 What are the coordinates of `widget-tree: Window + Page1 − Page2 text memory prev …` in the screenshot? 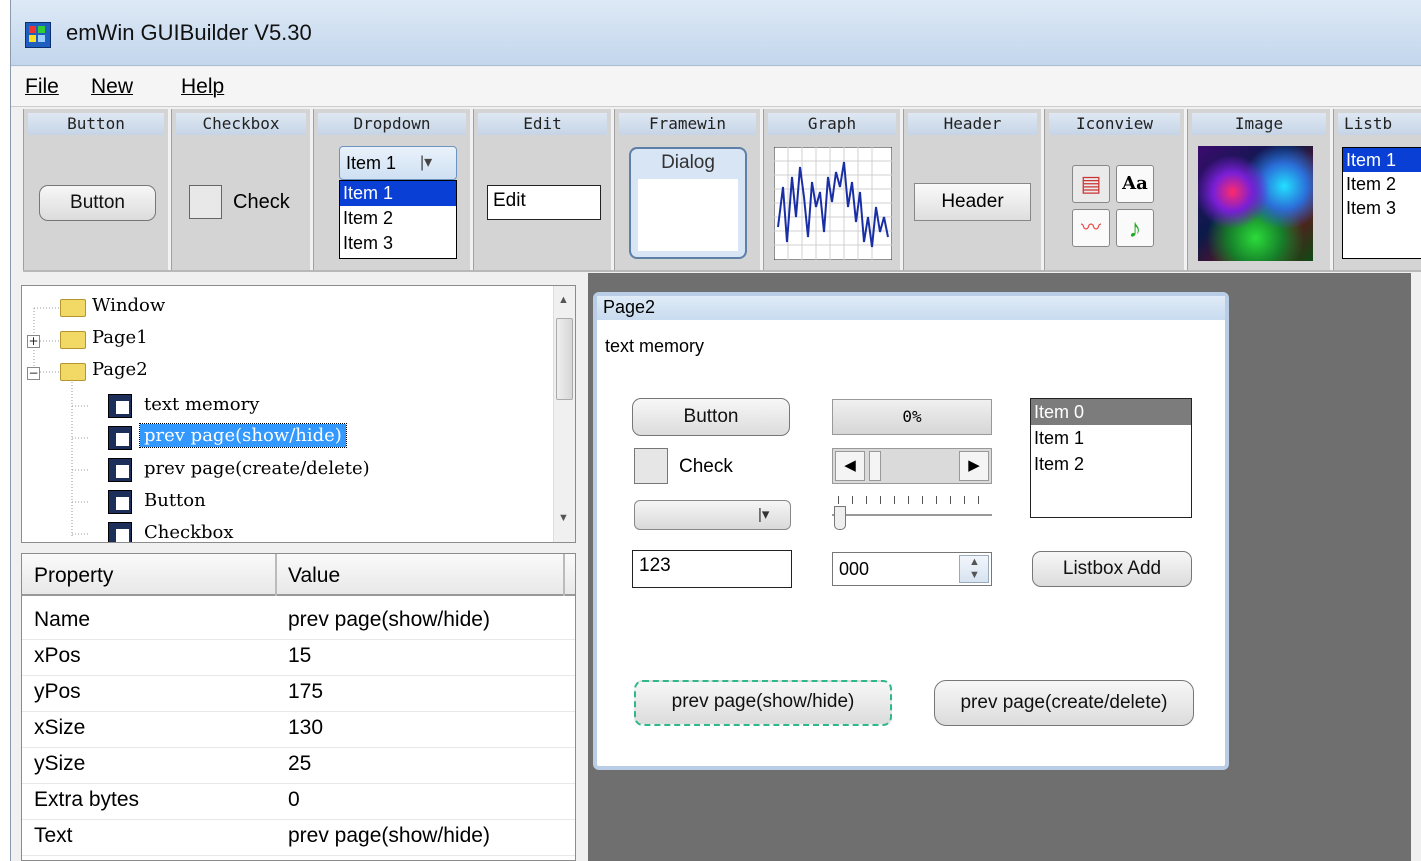 It's located at (298, 414).